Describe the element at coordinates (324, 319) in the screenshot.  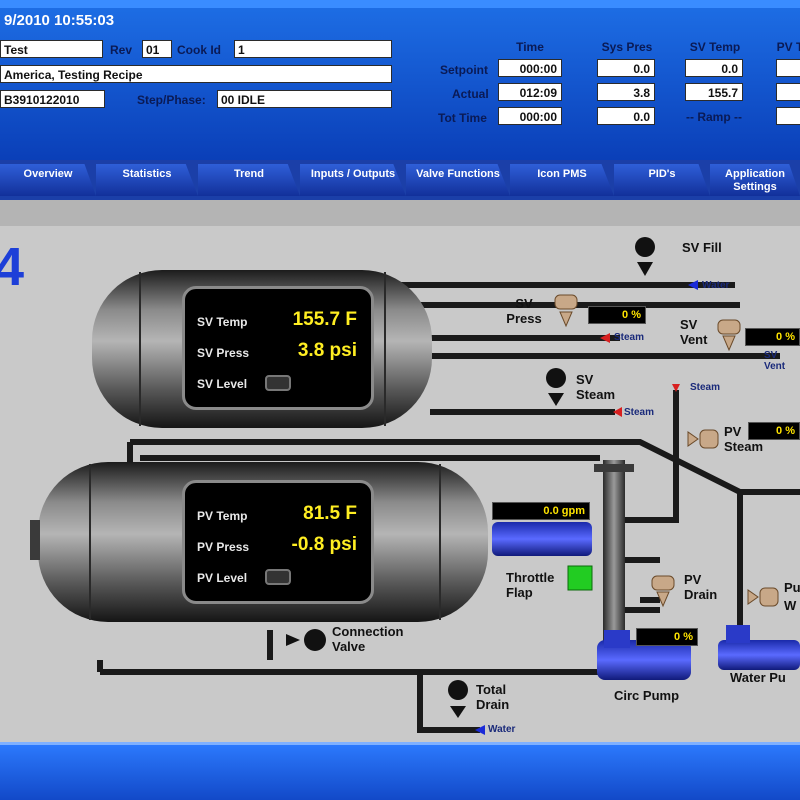
I see `sv-temp-value: 155.7 F` at that location.